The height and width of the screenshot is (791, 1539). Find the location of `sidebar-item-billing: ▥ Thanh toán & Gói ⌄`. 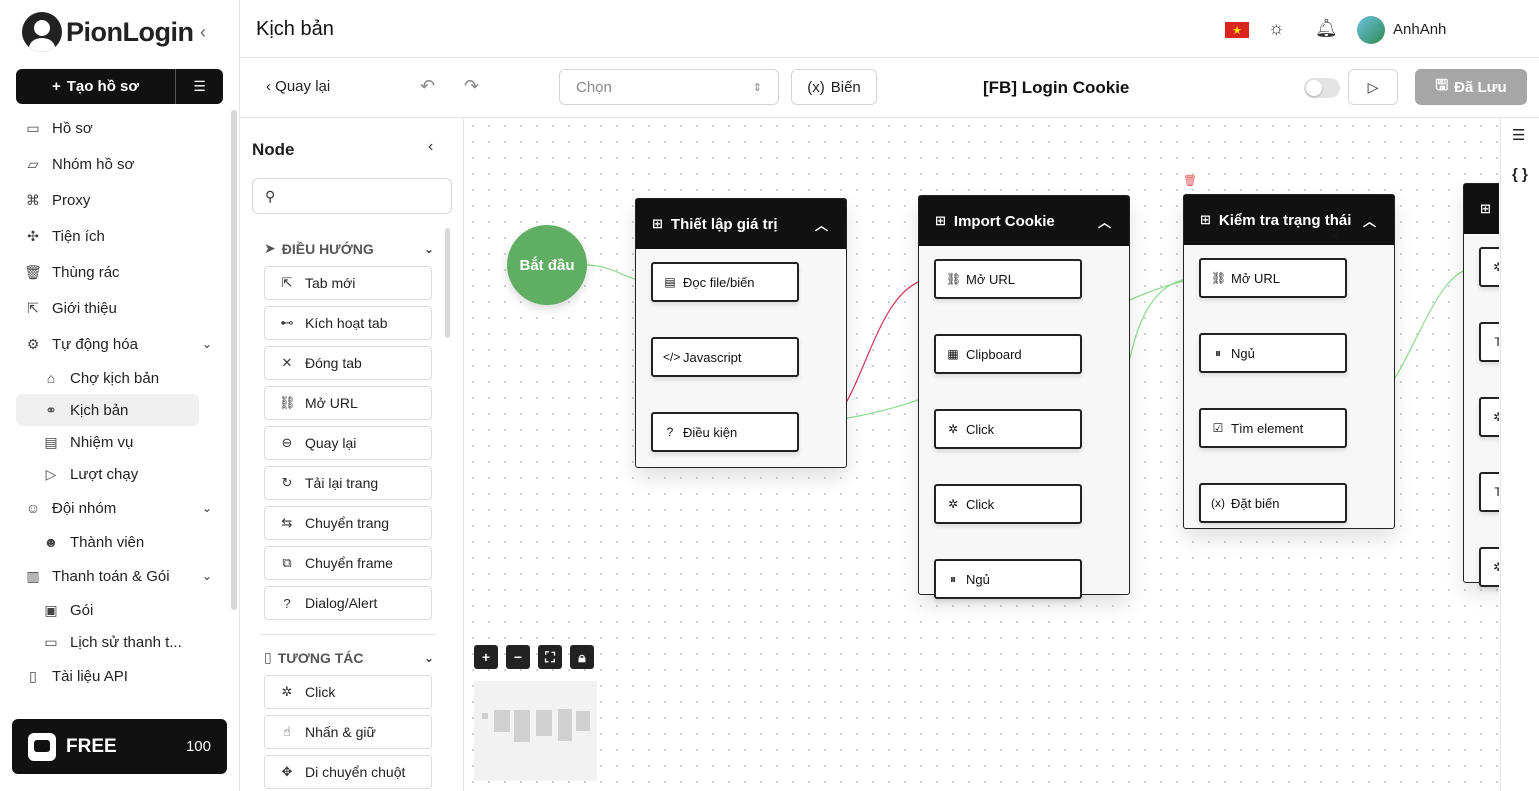

sidebar-item-billing: ▥ Thanh toán & Gói ⌄ is located at coordinates (122, 576).